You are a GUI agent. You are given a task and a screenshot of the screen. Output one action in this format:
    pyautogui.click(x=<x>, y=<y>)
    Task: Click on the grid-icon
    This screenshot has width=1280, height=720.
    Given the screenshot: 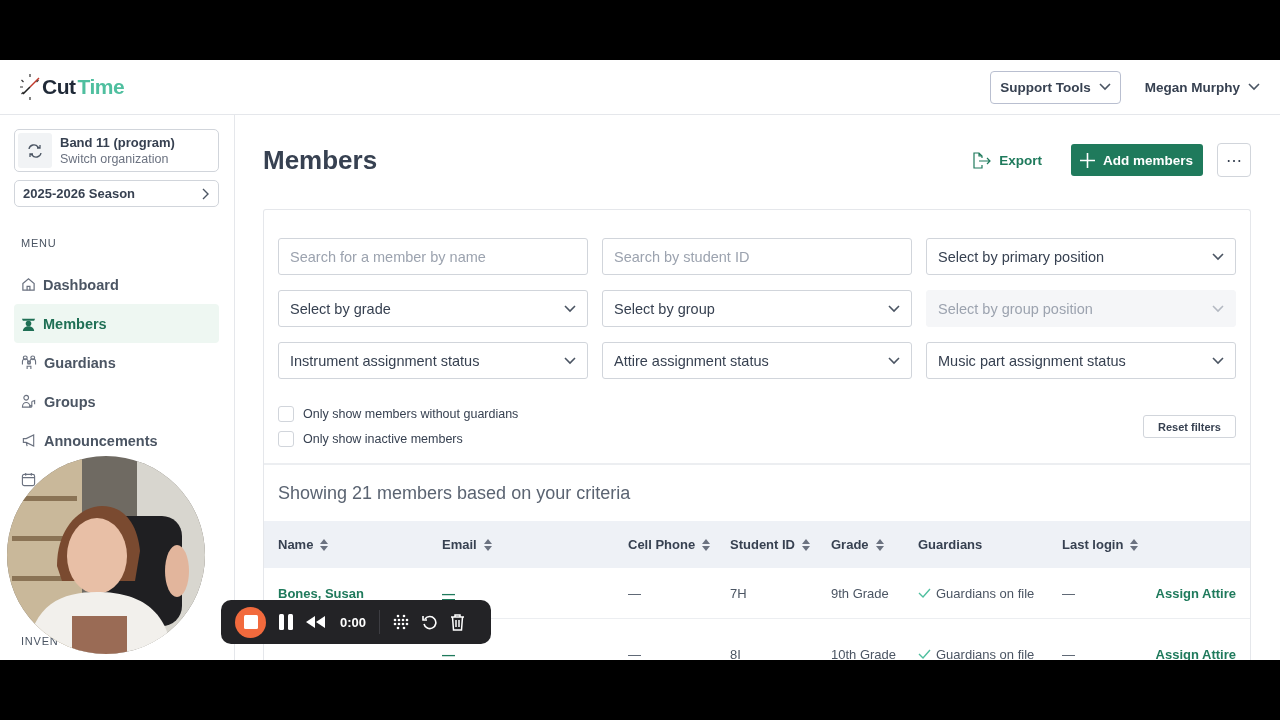 What is the action you would take?
    pyautogui.click(x=401, y=622)
    